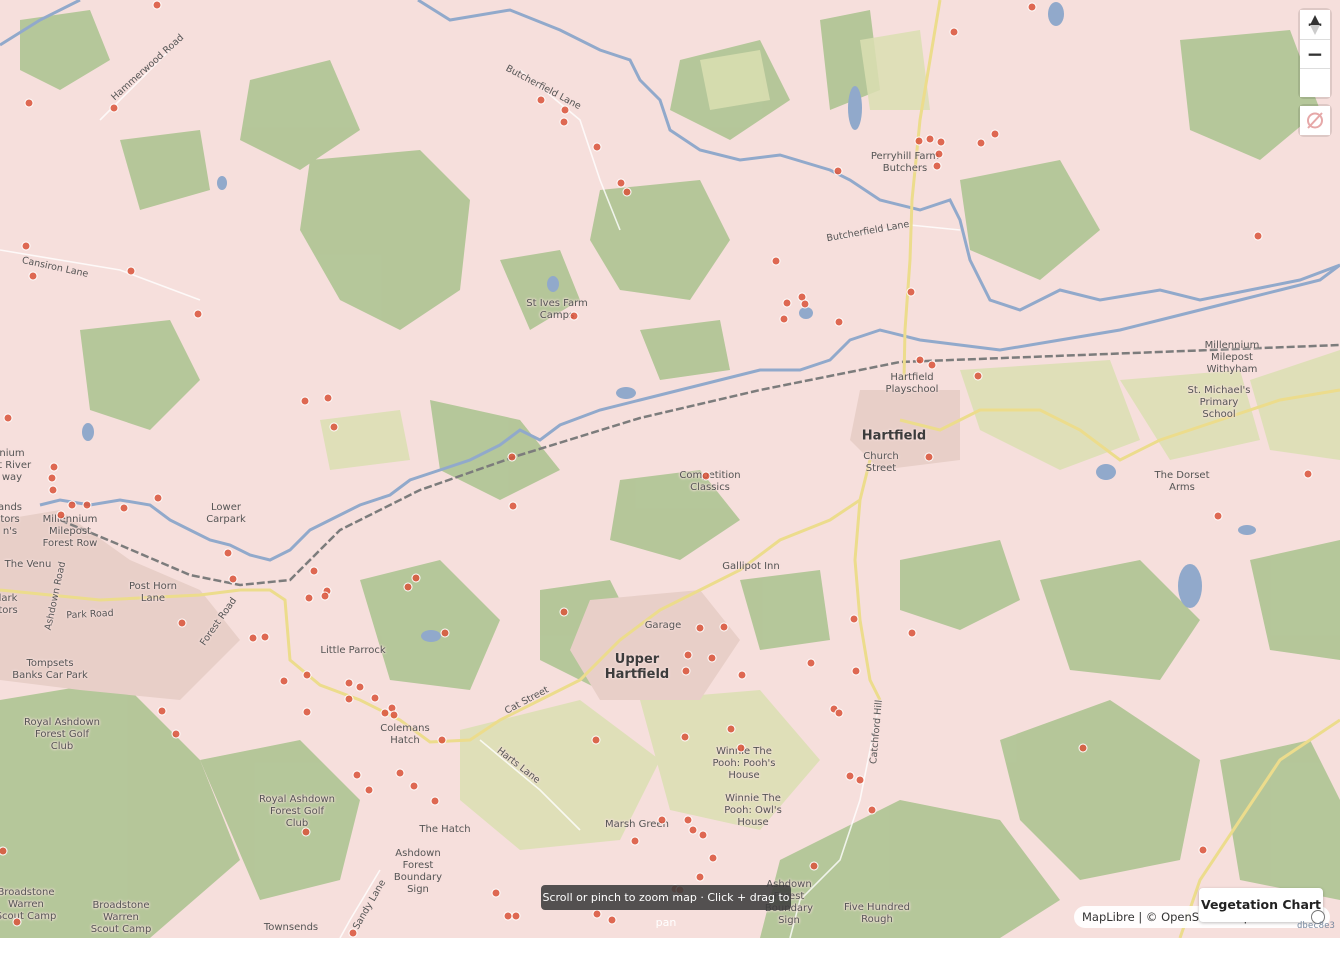  I want to click on geolocate-button, so click(1315, 120).